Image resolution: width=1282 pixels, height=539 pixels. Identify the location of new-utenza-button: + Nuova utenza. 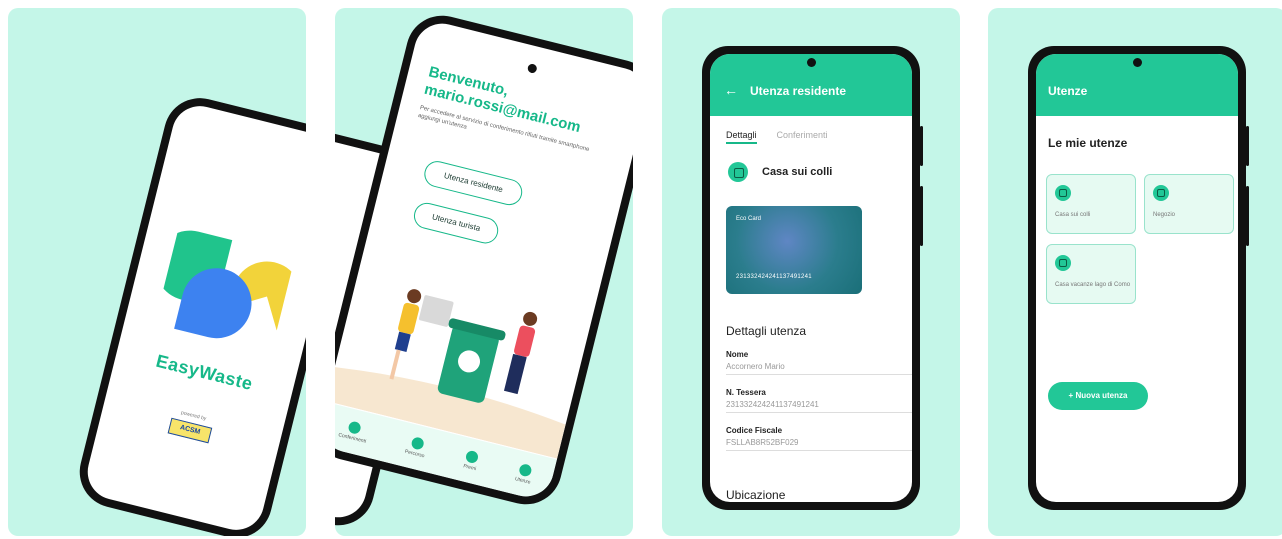
(1098, 396).